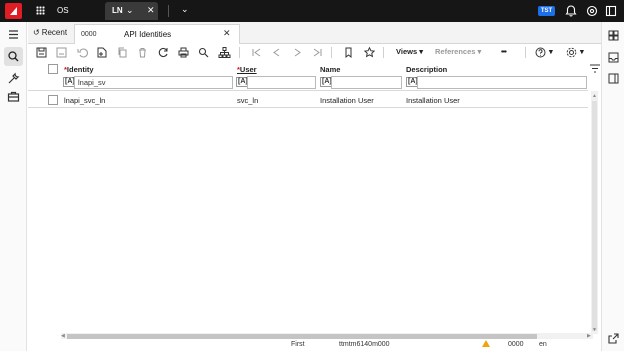 This screenshot has height=351, width=624. Describe the element at coordinates (256, 52) in the screenshot. I see `first-record-icon` at that location.